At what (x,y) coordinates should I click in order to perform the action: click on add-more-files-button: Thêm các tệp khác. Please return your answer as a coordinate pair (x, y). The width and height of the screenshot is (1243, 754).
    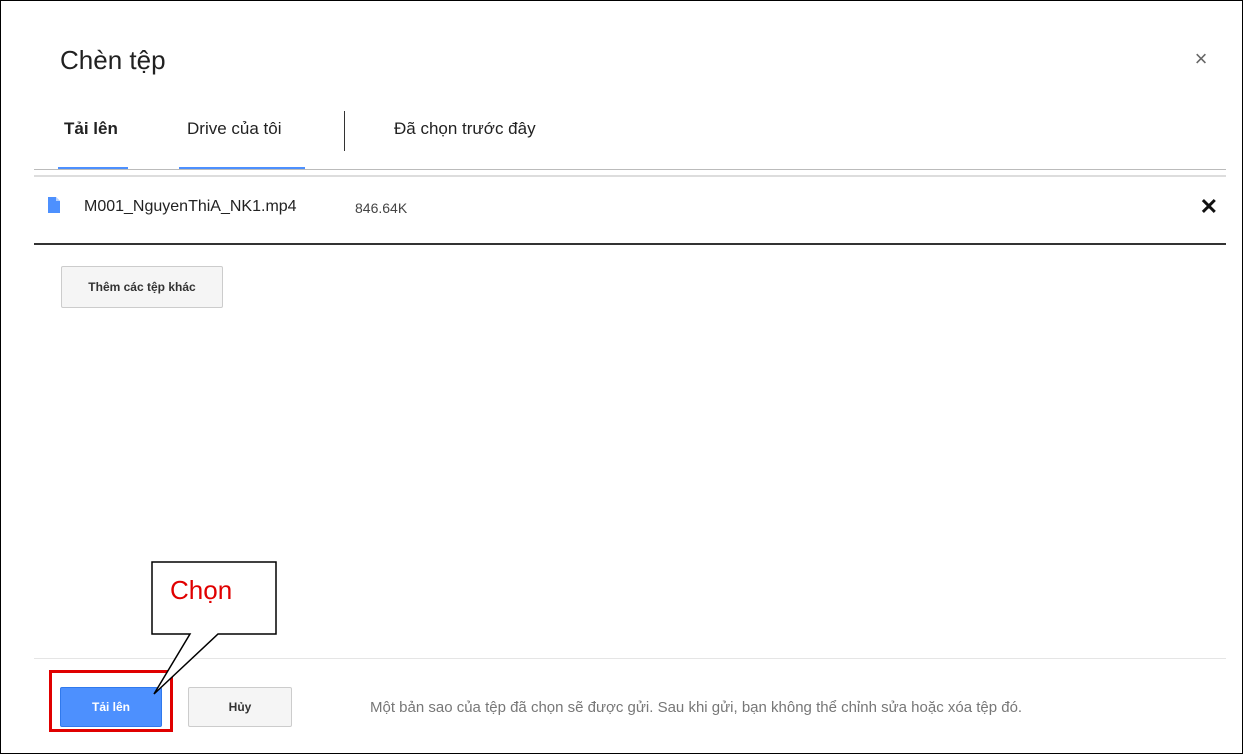
    Looking at the image, I should click on (142, 287).